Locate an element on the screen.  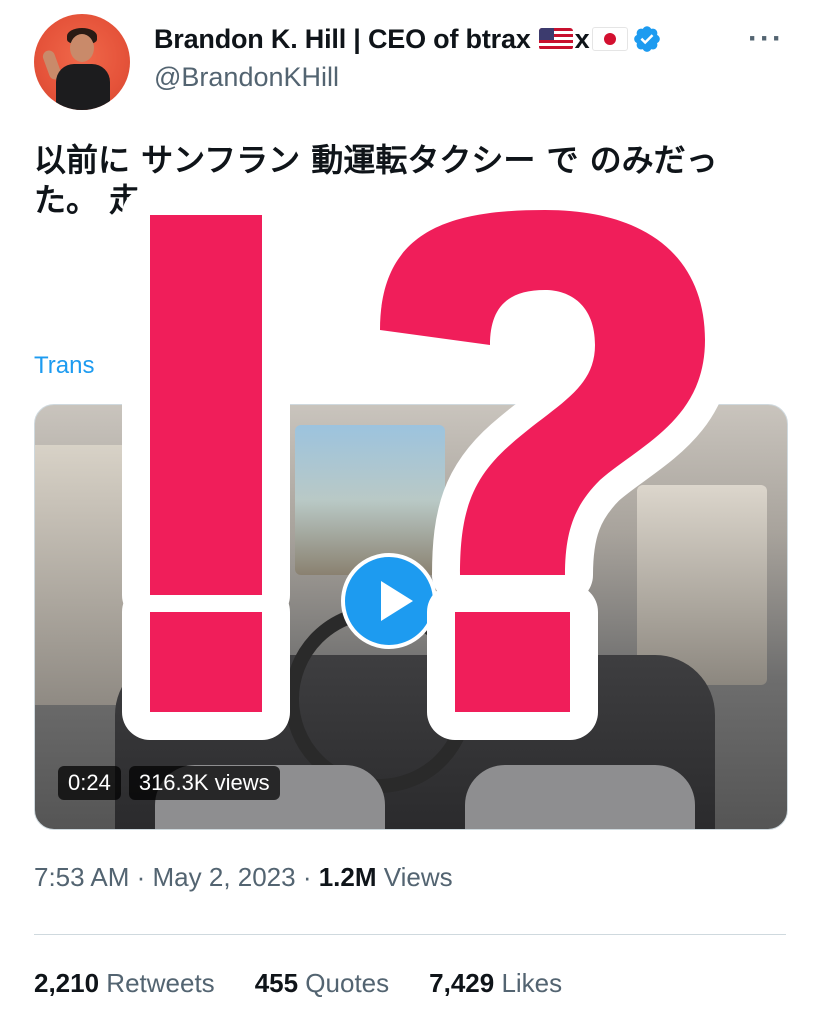
avatar-head is located at coordinates (82, 48).